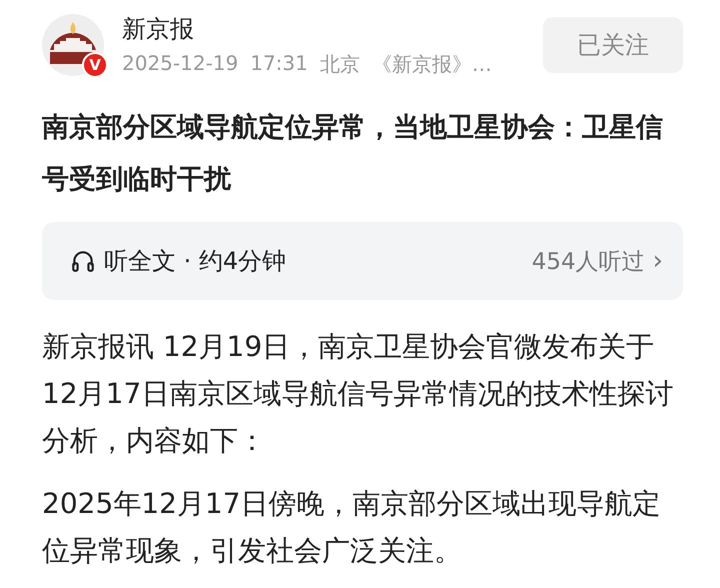  I want to click on publish-time: 17:31, so click(279, 63).